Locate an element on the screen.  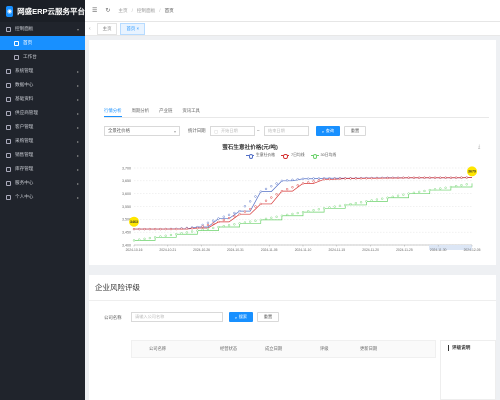
legend-item: 30日均线 is located at coordinates (323, 156).